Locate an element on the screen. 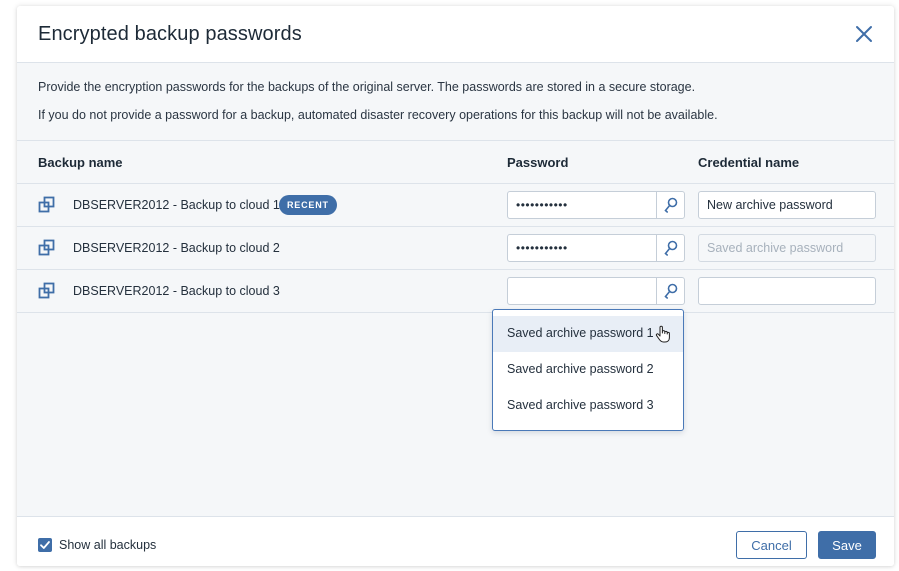 This screenshot has width=899, height=571. backup-name: DBSERVER2012 - Backup to cloud 2 is located at coordinates (176, 248).